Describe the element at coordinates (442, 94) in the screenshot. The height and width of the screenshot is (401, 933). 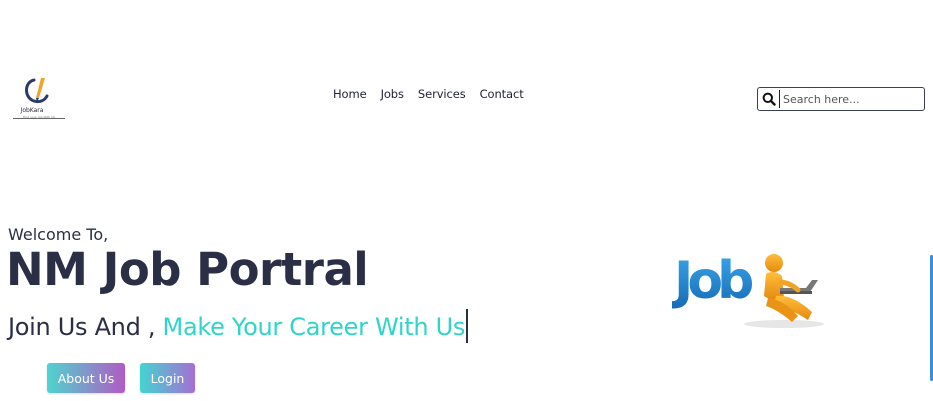
I see `nav-services-link: Services` at that location.